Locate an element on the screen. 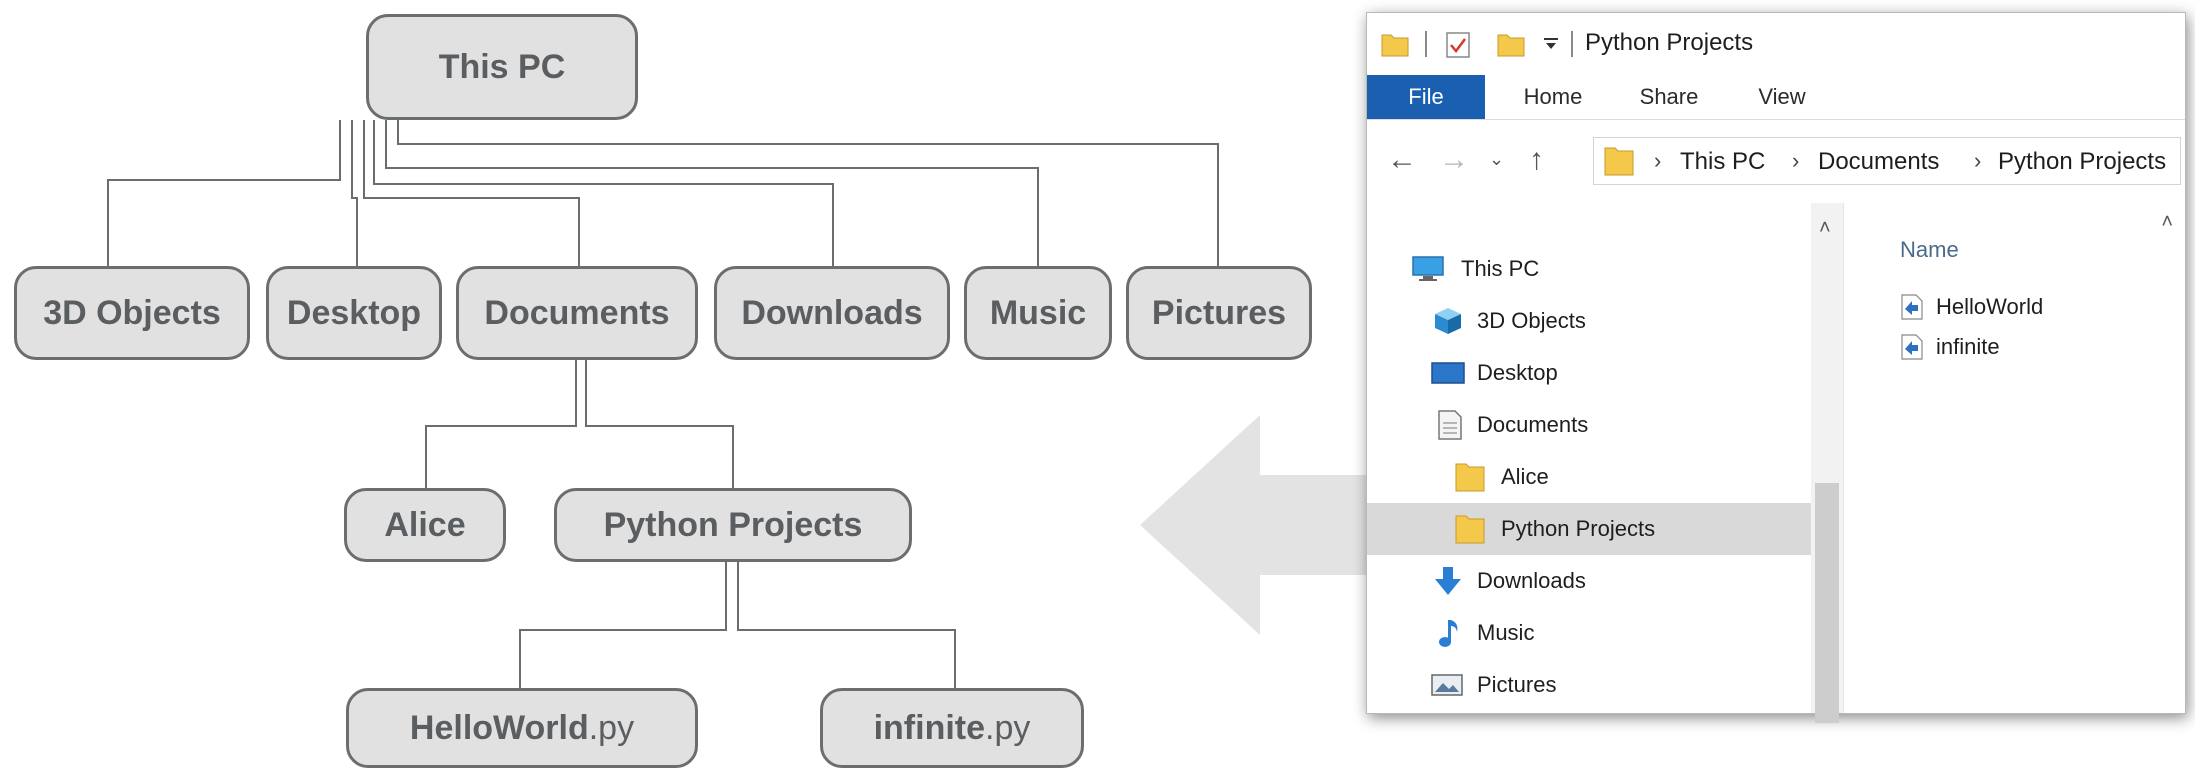  nav-item-python-projects: Python Projects is located at coordinates (1589, 529).